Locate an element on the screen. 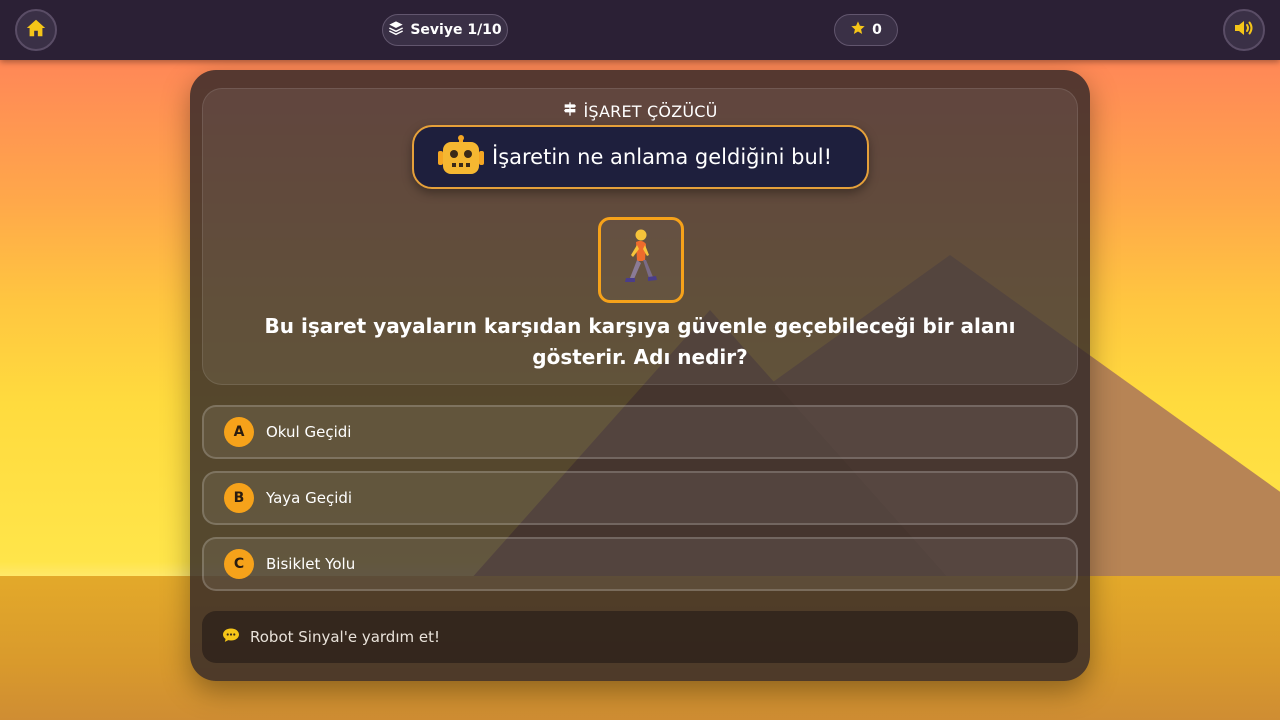  home-button is located at coordinates (36, 30).